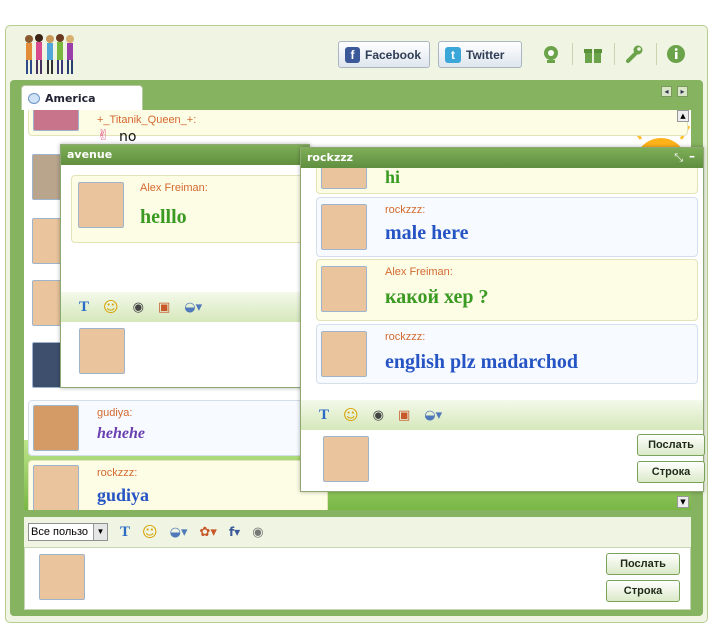 Image resolution: width=713 pixels, height=627 pixels. Describe the element at coordinates (189, 209) in the screenshot. I see `list-item: Alex Freiman: helllo` at that location.